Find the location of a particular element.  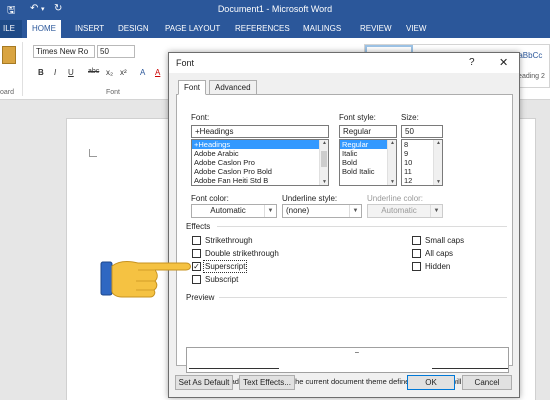

double-strikethrough-label: Double strikethrough is located at coordinates (242, 253).